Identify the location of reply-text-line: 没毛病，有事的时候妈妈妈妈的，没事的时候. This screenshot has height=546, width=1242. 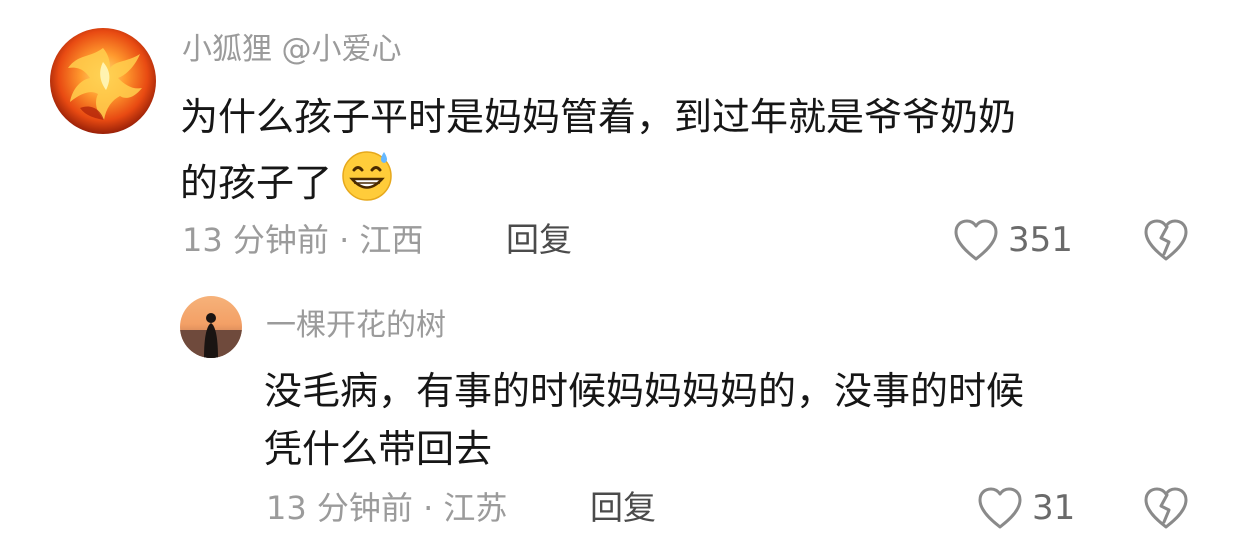
(644, 391).